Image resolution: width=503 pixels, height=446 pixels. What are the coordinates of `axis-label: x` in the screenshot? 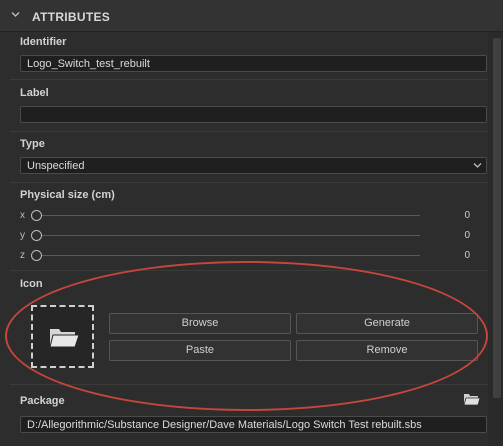 It's located at (22, 215).